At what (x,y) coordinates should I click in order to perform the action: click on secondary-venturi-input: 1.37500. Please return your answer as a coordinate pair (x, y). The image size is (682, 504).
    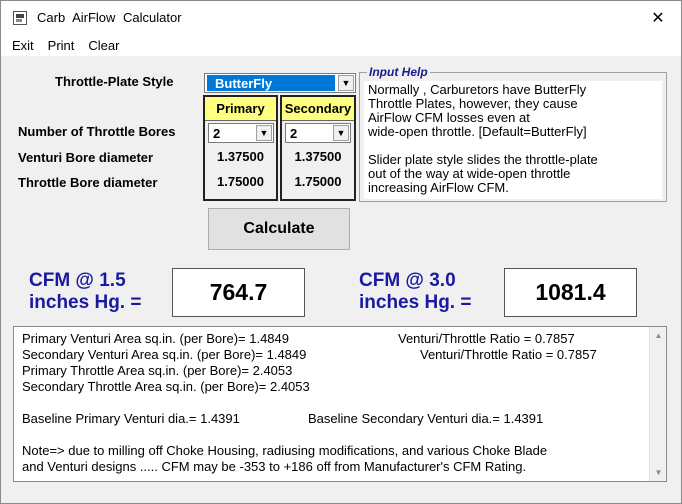
    Looking at the image, I should click on (318, 156).